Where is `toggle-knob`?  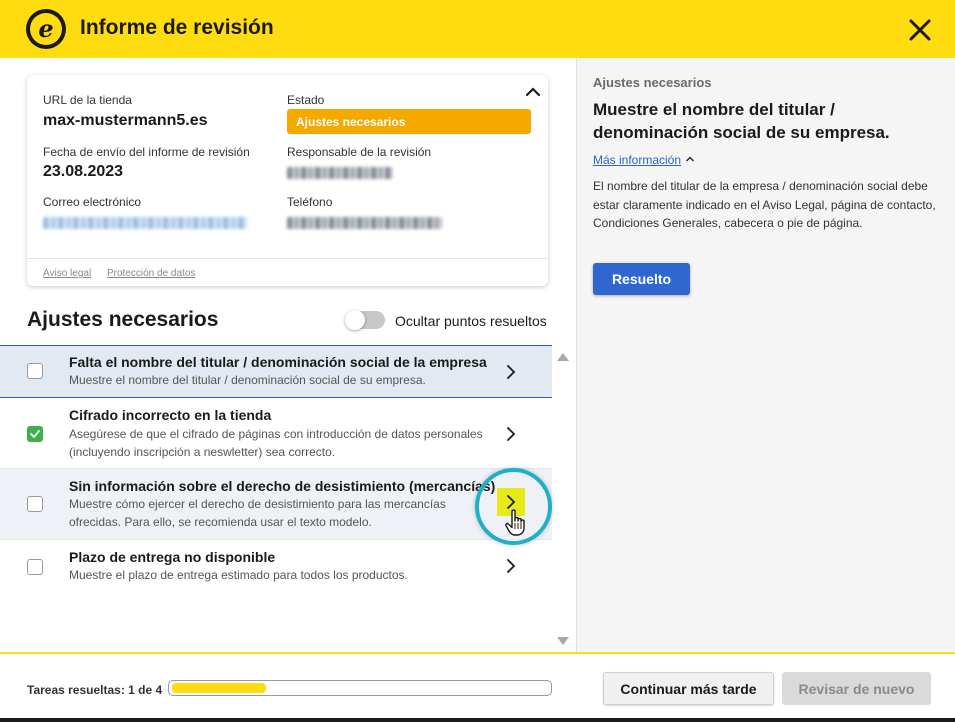 toggle-knob is located at coordinates (355, 320).